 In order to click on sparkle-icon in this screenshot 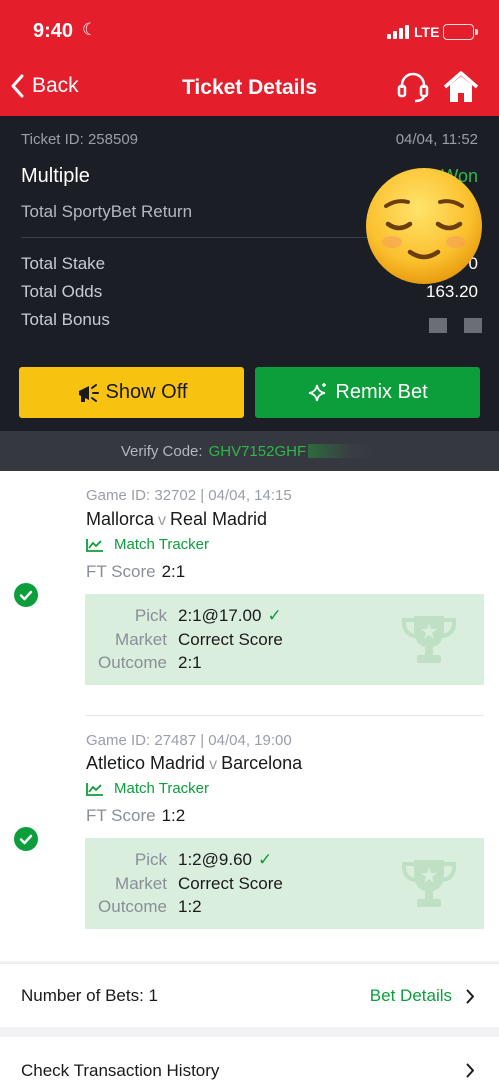, I will do `click(318, 391)`.